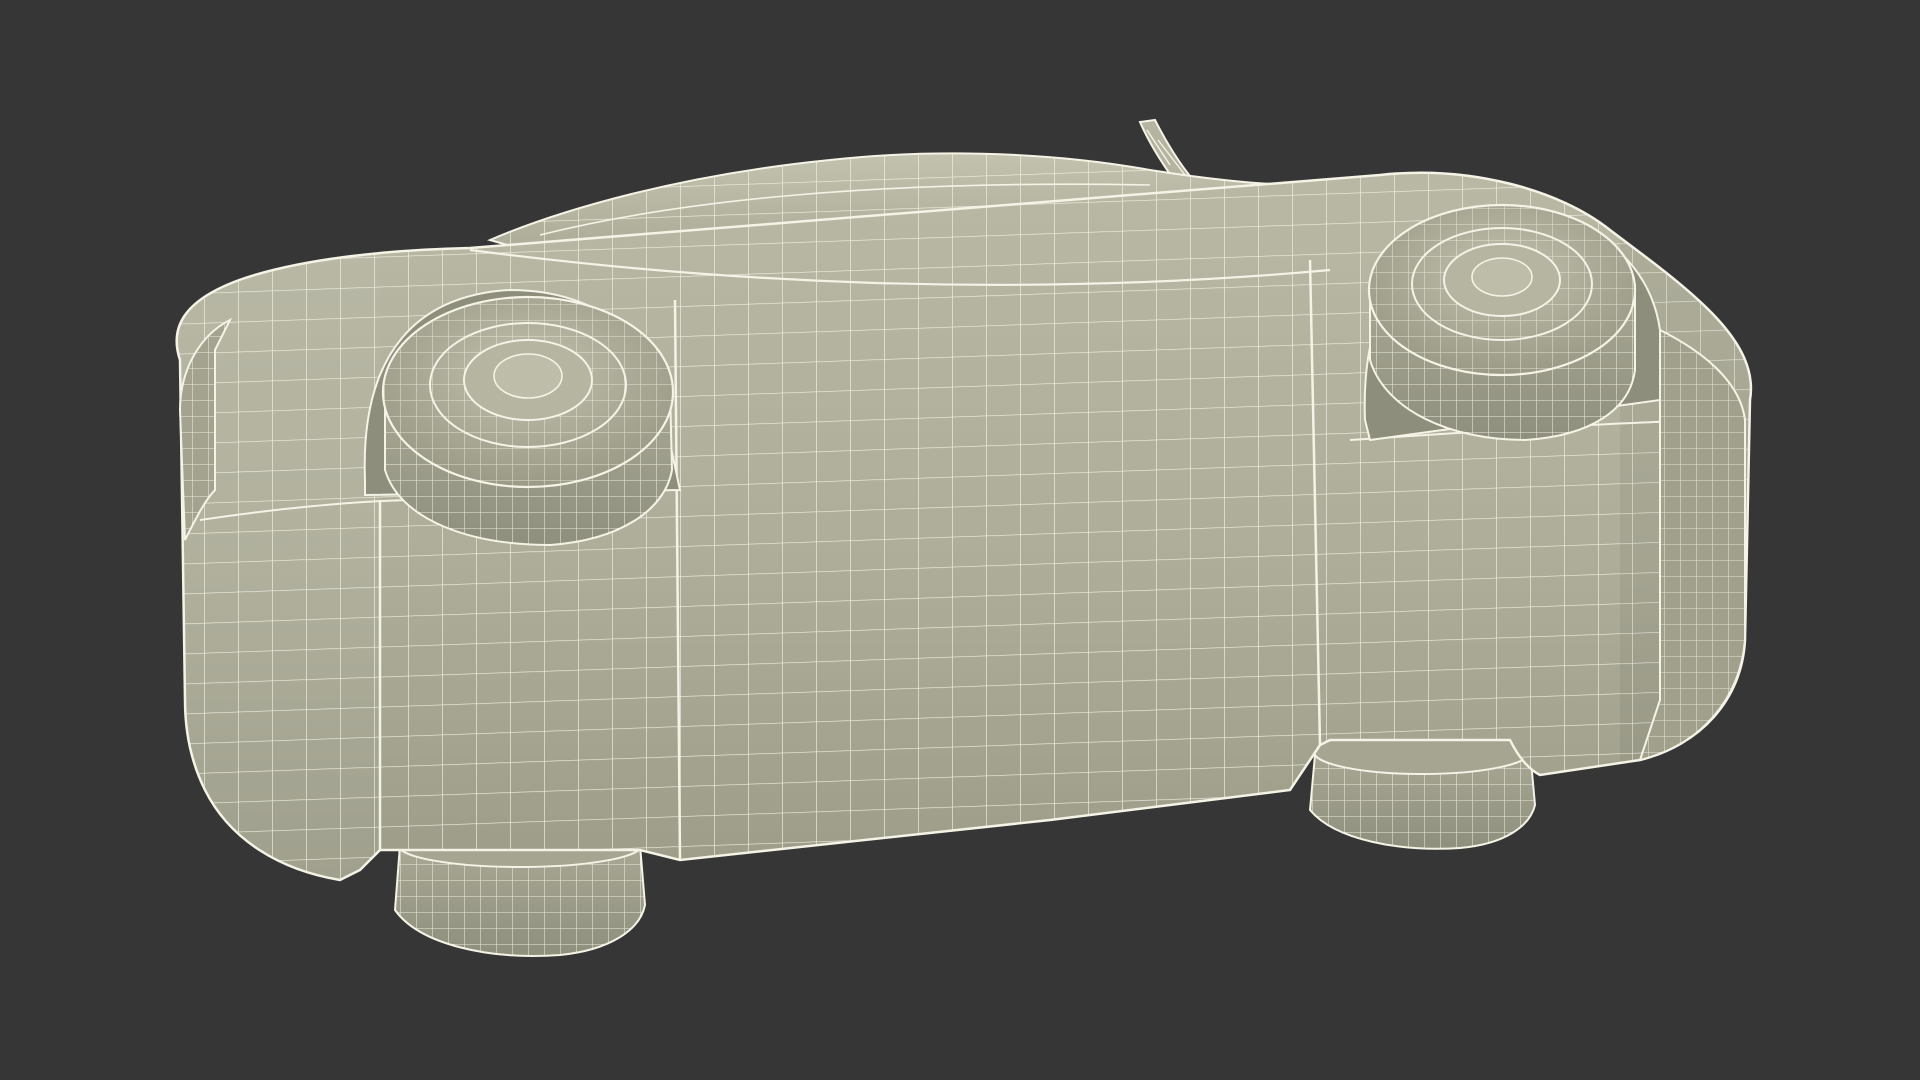 The width and height of the screenshot is (1920, 1080). What do you see at coordinates (528, 421) in the screenshot?
I see `wheel-top-left` at bounding box center [528, 421].